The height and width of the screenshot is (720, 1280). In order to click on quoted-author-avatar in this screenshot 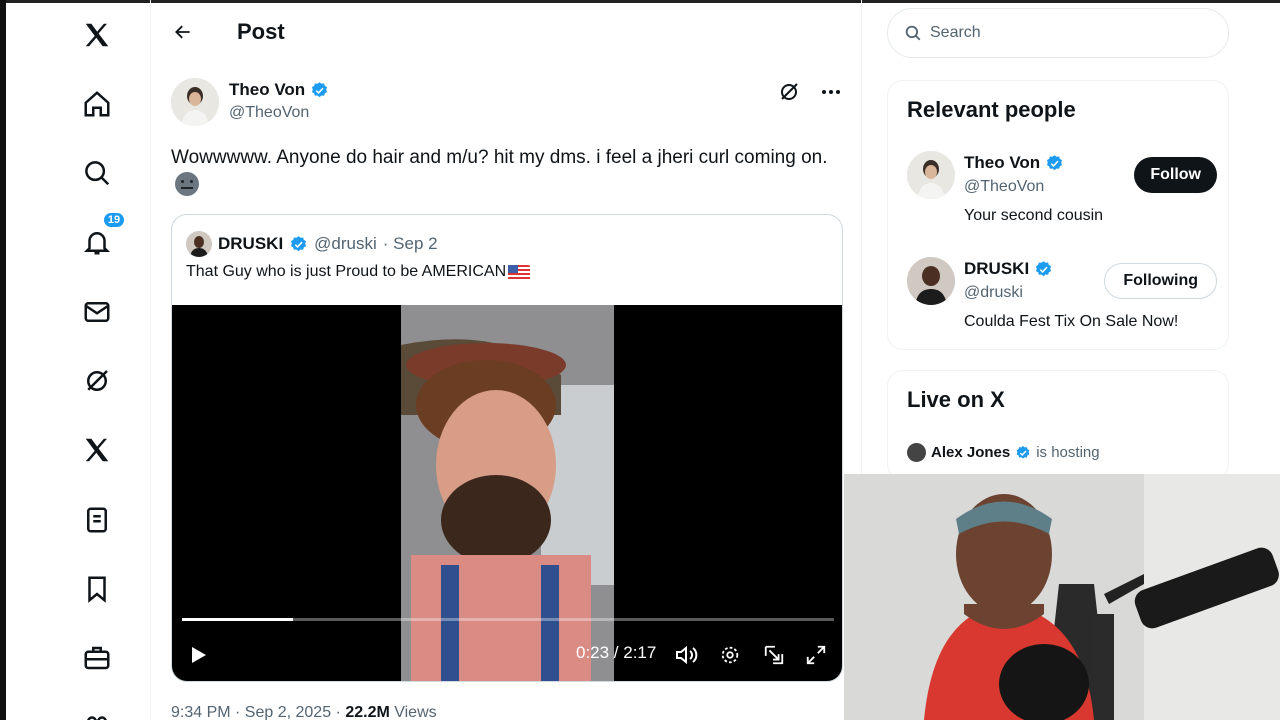, I will do `click(199, 244)`.